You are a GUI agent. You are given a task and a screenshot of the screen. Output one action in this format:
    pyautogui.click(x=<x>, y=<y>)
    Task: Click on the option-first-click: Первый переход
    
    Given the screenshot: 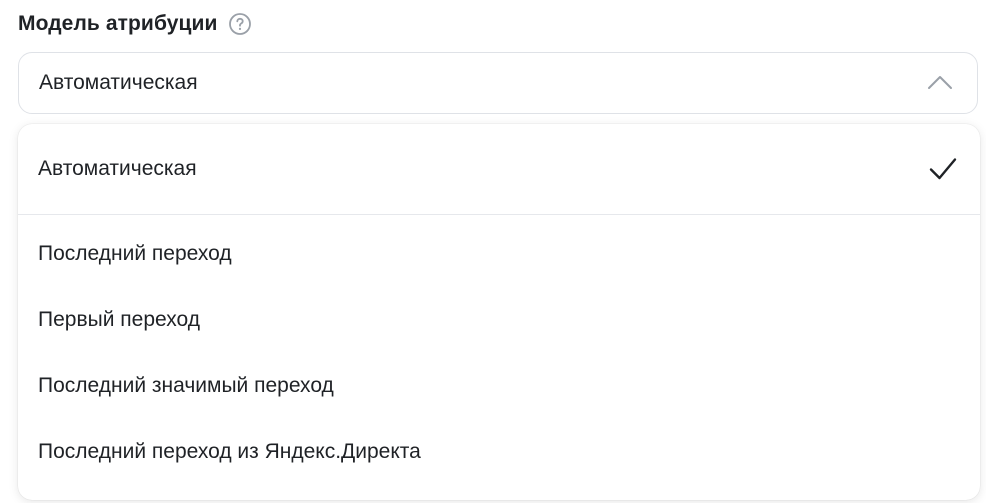 What is the action you would take?
    pyautogui.click(x=499, y=320)
    